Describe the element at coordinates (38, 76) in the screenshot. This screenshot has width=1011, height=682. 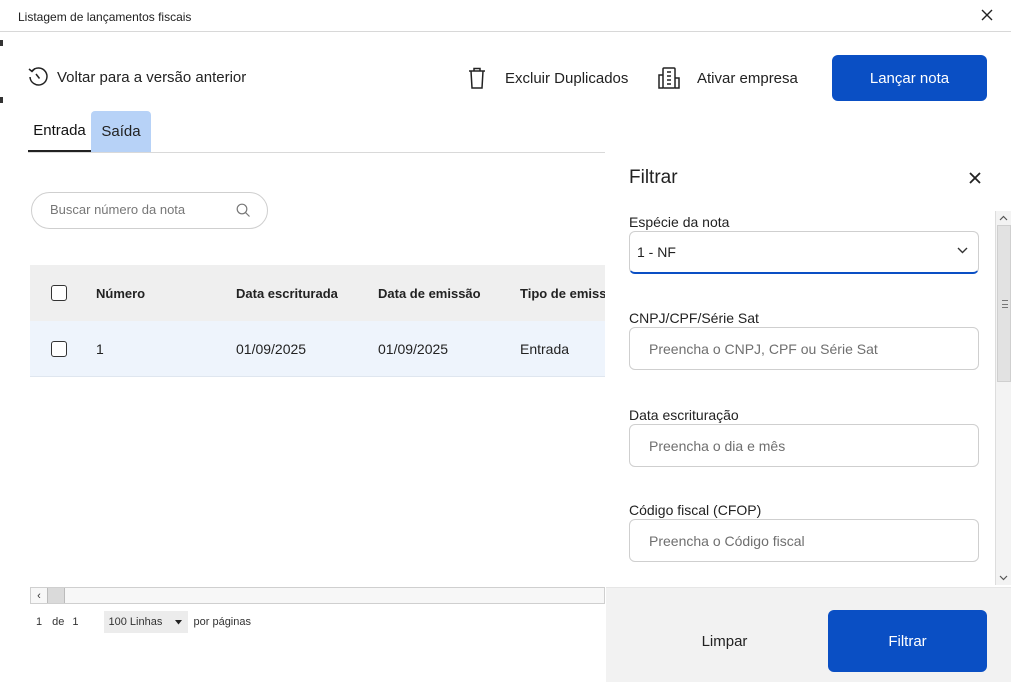
I see `history-icon` at that location.